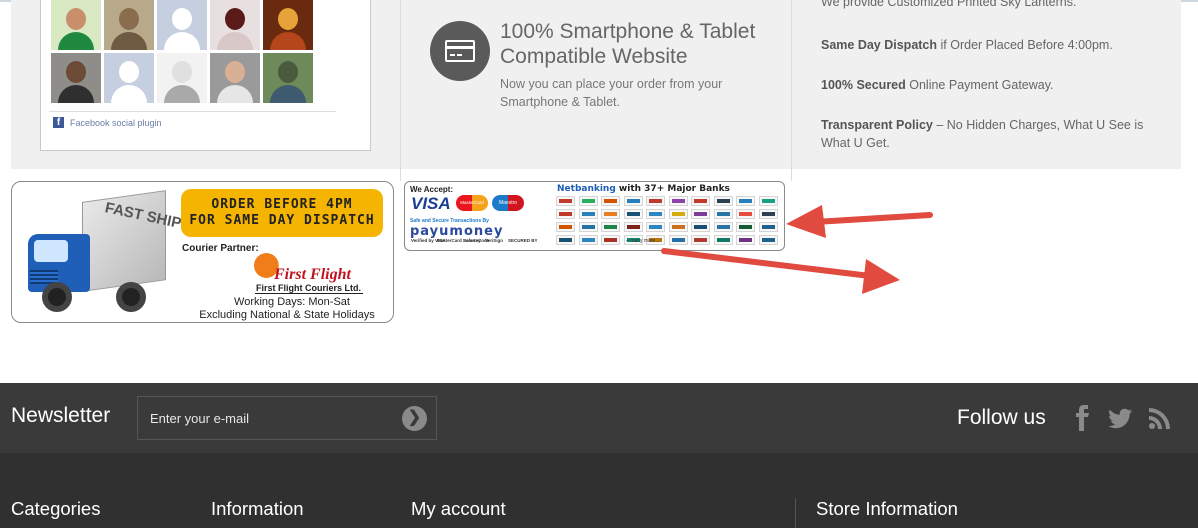 The width and height of the screenshot is (1198, 528). What do you see at coordinates (57, 297) in the screenshot?
I see `truck-wheel` at bounding box center [57, 297].